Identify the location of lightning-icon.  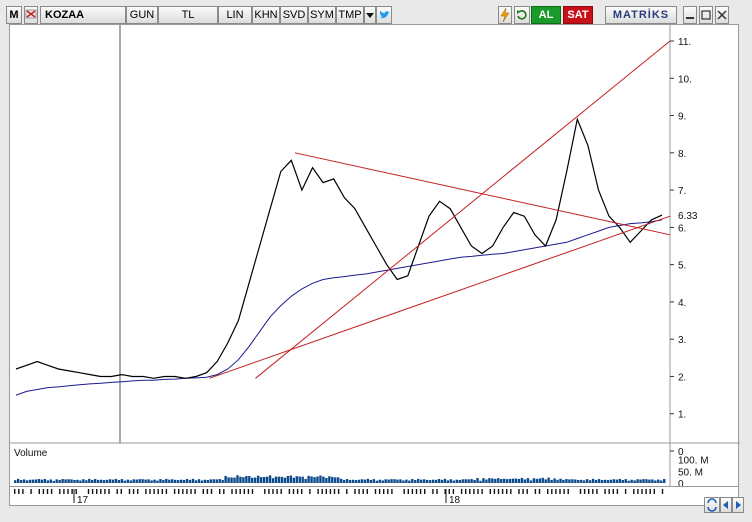
(505, 15).